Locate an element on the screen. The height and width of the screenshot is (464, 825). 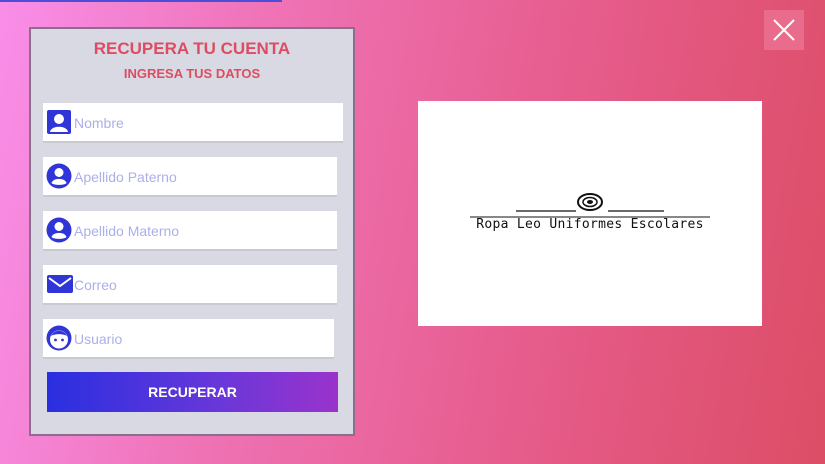
recuperar-button: RECUPERAR is located at coordinates (192, 392).